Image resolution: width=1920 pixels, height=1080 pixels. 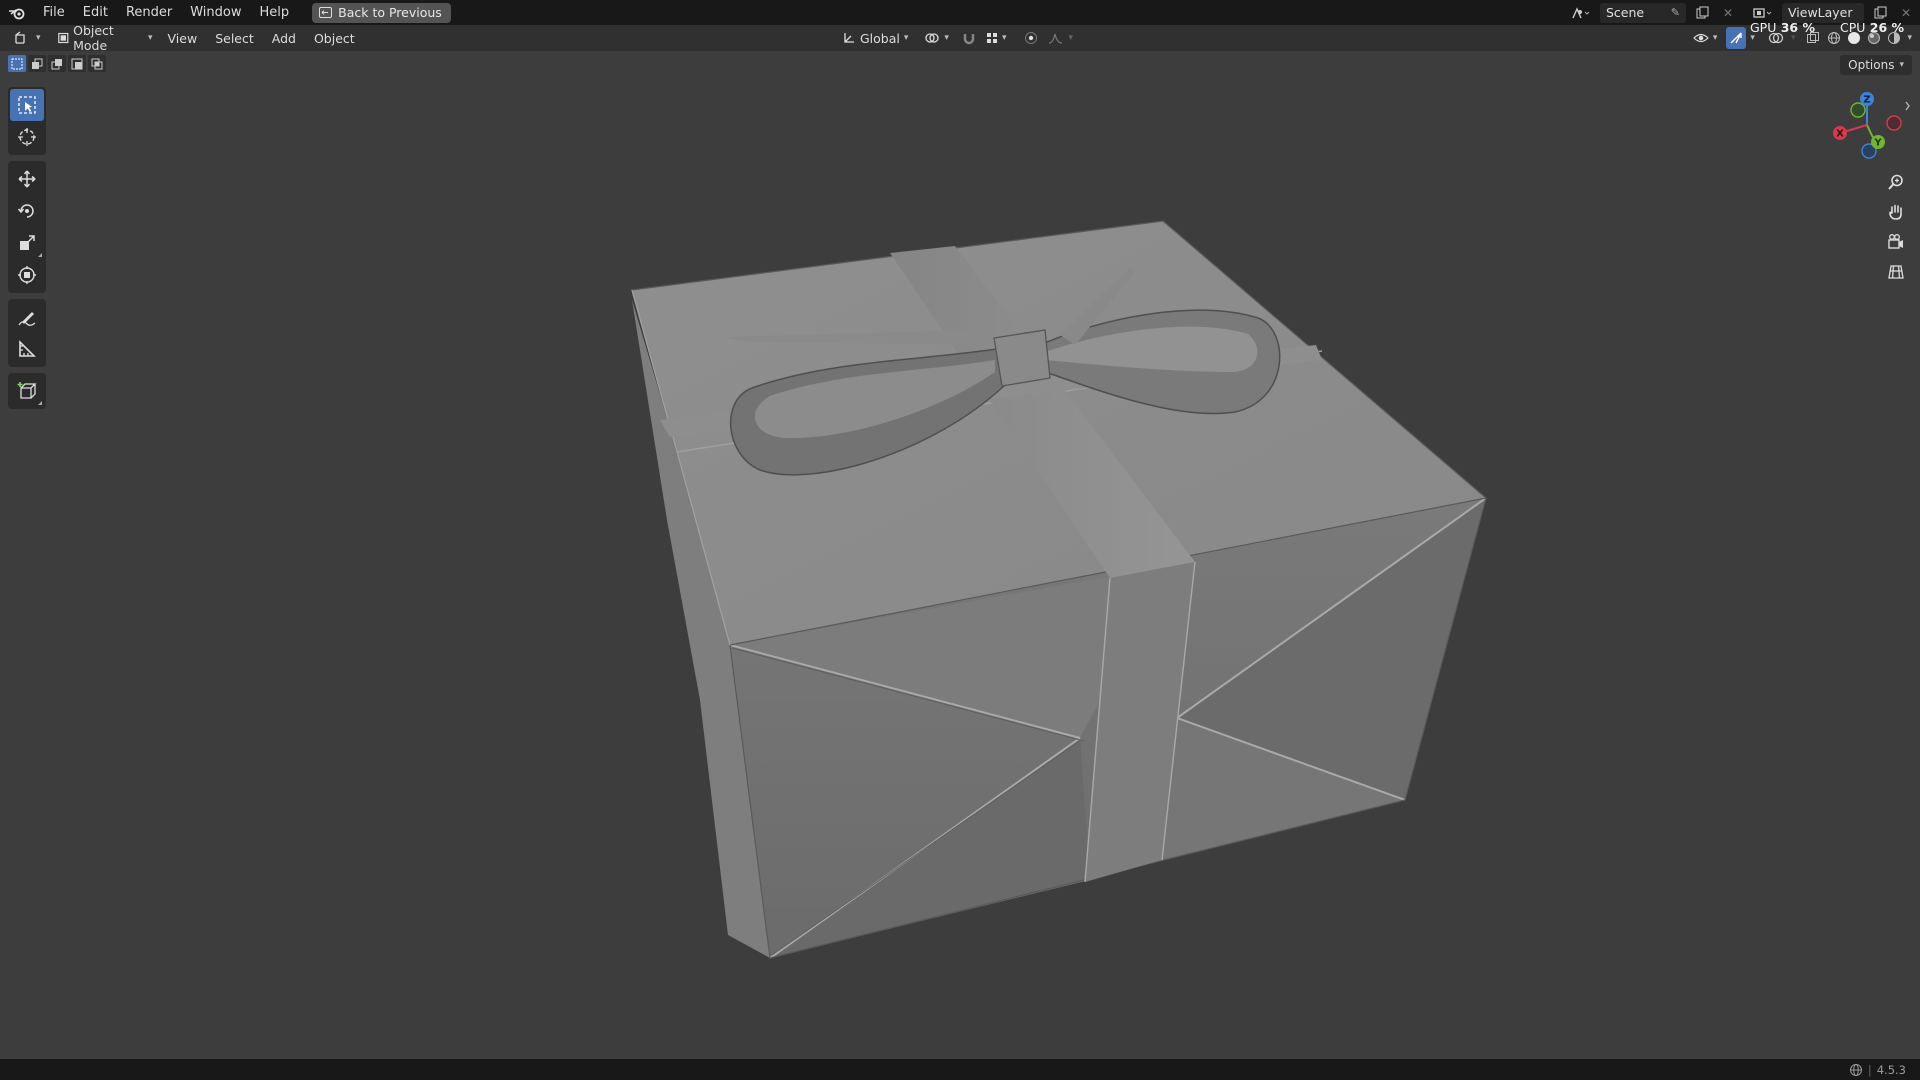 I want to click on pivot-icon, so click(x=932, y=38).